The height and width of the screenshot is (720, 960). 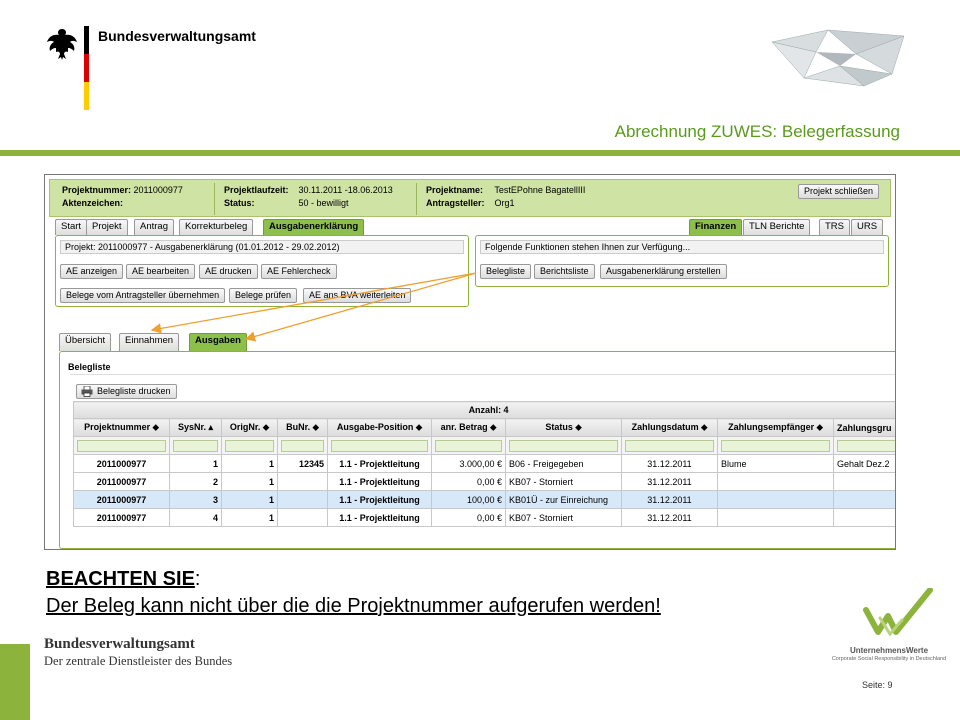 What do you see at coordinates (228, 271) in the screenshot?
I see `ae-drucken-button: AE drucken` at bounding box center [228, 271].